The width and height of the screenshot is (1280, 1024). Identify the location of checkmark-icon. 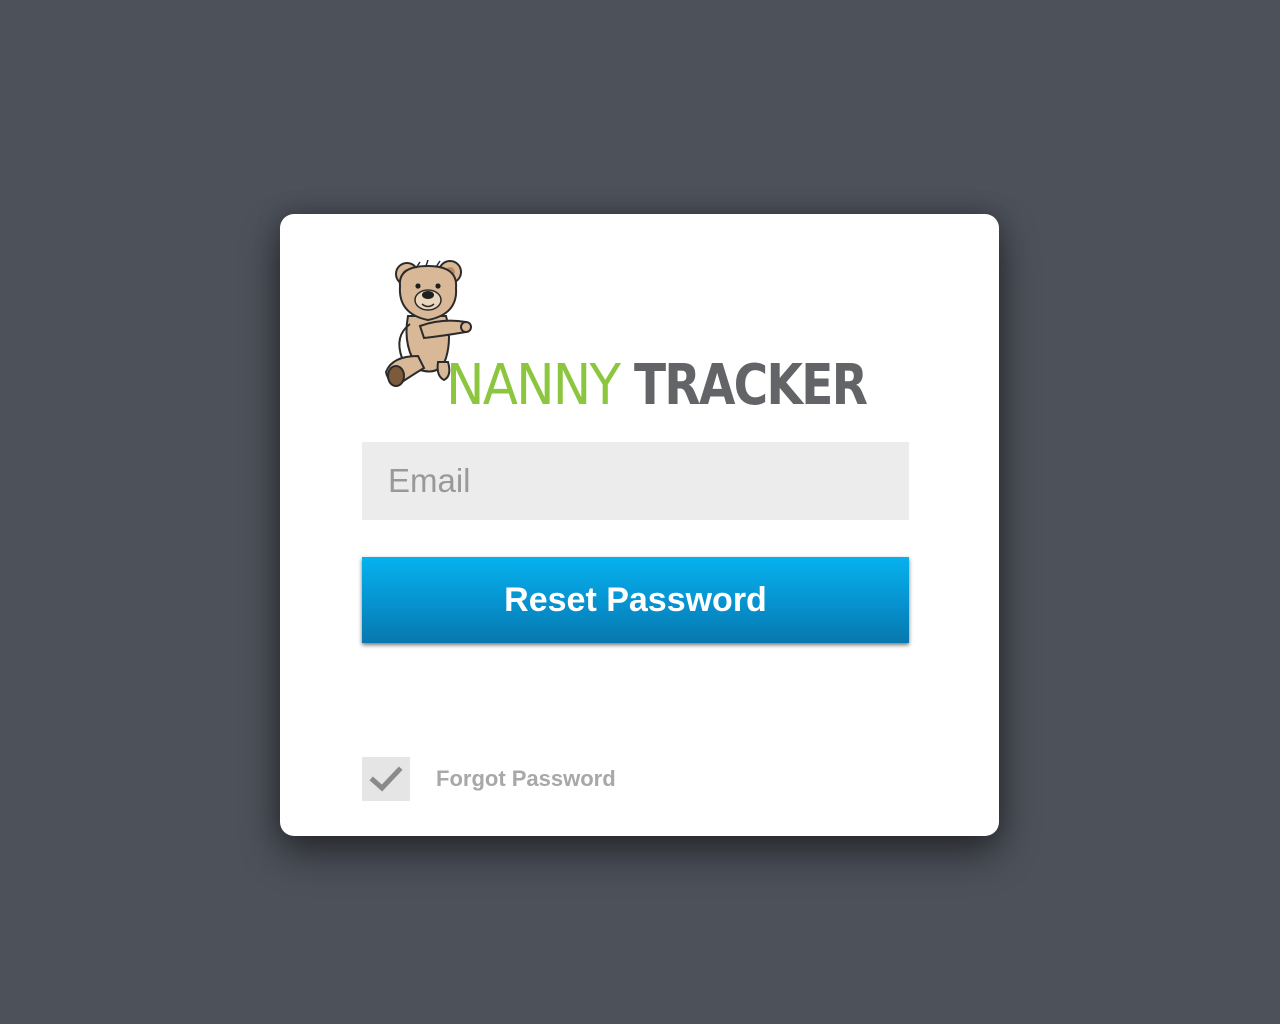
(386, 779).